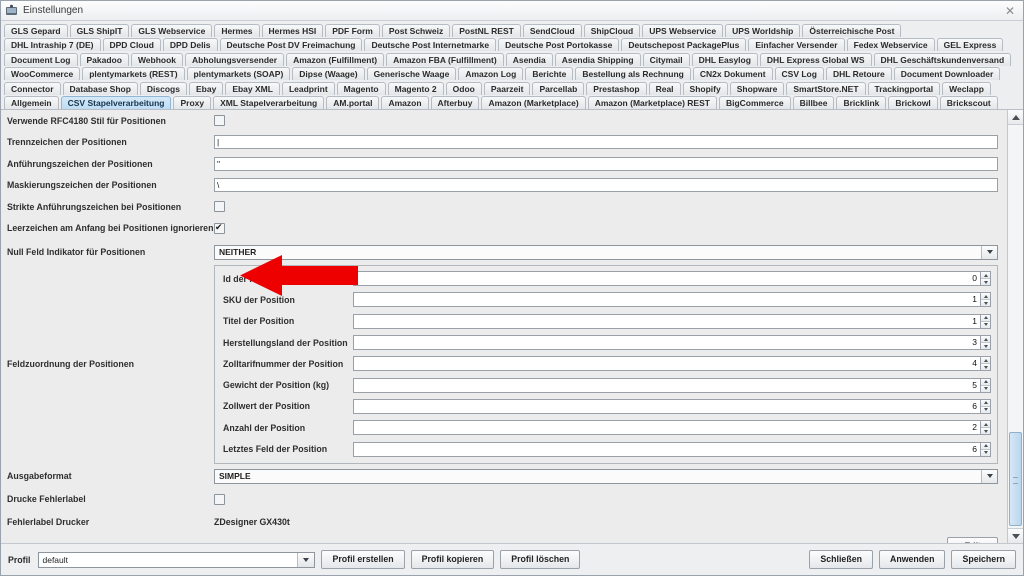  What do you see at coordinates (861, 102) in the screenshot?
I see `tab-bricklink: Bricklink` at bounding box center [861, 102].